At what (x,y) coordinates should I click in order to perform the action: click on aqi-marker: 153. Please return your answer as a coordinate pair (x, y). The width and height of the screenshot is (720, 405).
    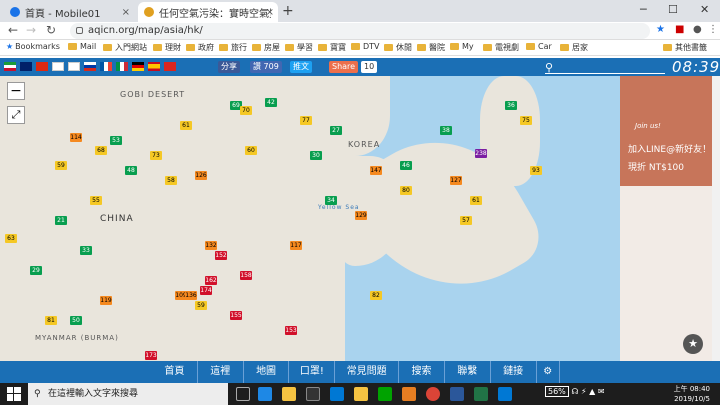
    Looking at the image, I should click on (291, 330).